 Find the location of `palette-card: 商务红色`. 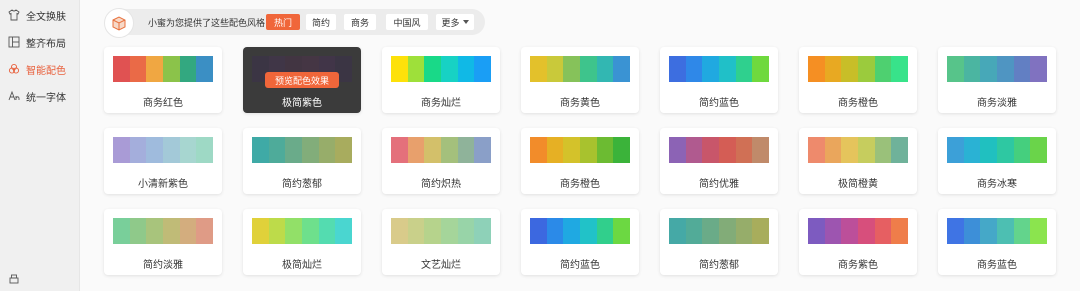

palette-card: 商务红色 is located at coordinates (163, 80).